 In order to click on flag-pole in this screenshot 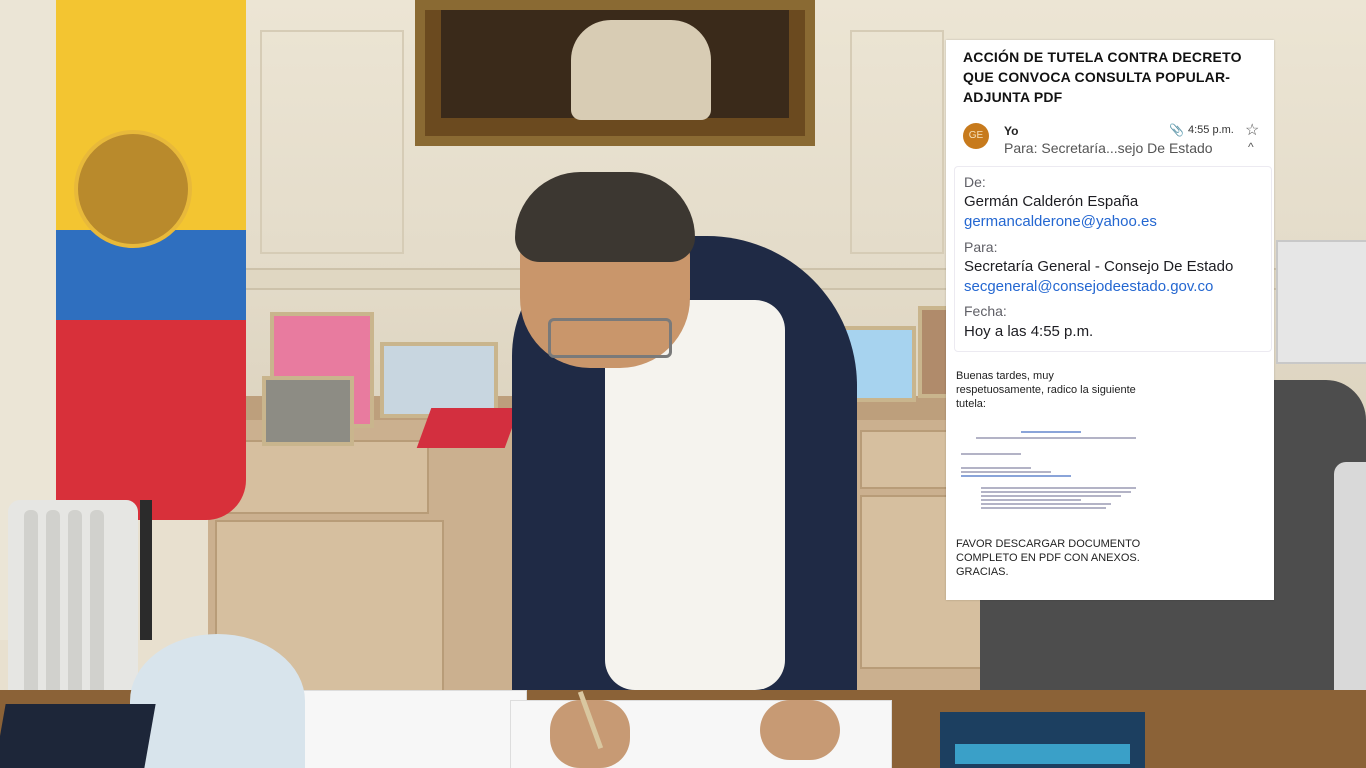, I will do `click(146, 570)`.